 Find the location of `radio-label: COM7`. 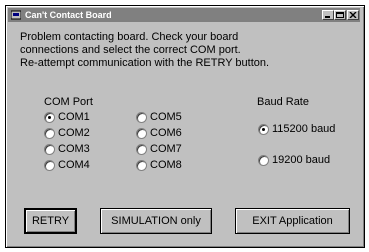

radio-label: COM7 is located at coordinates (166, 149).